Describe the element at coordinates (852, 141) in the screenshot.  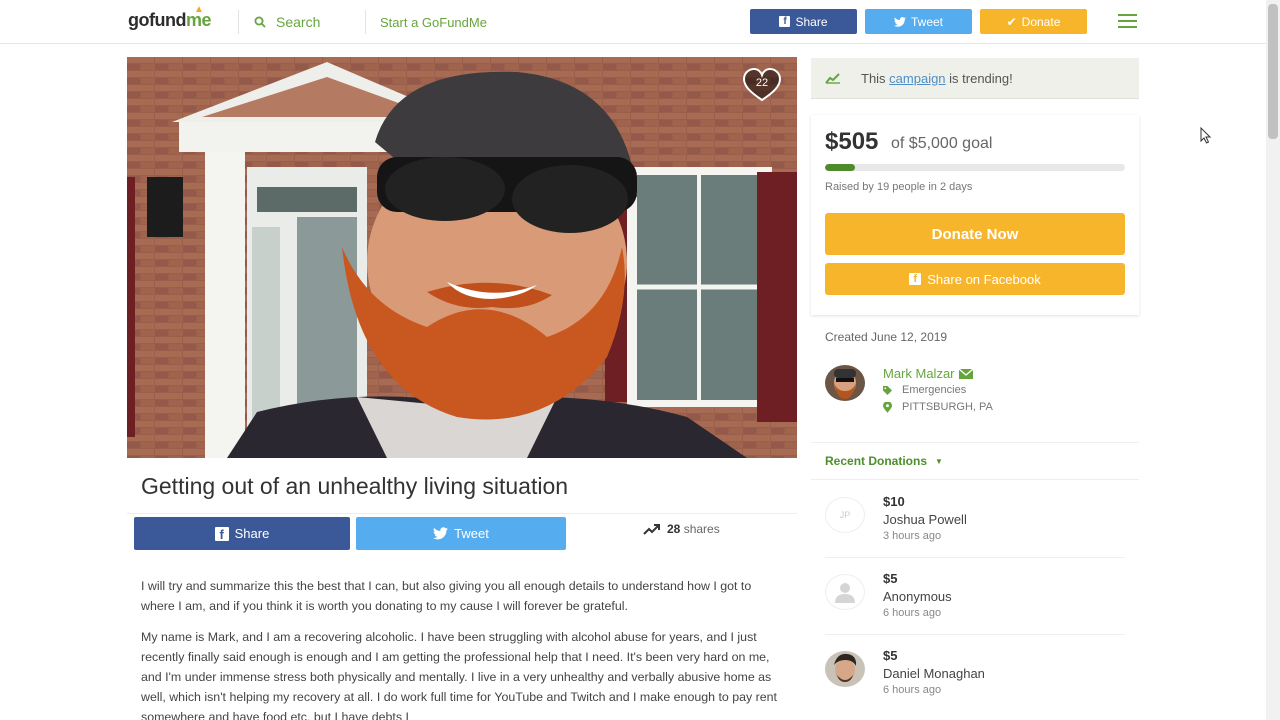
I see `amount-raised: $505` at that location.